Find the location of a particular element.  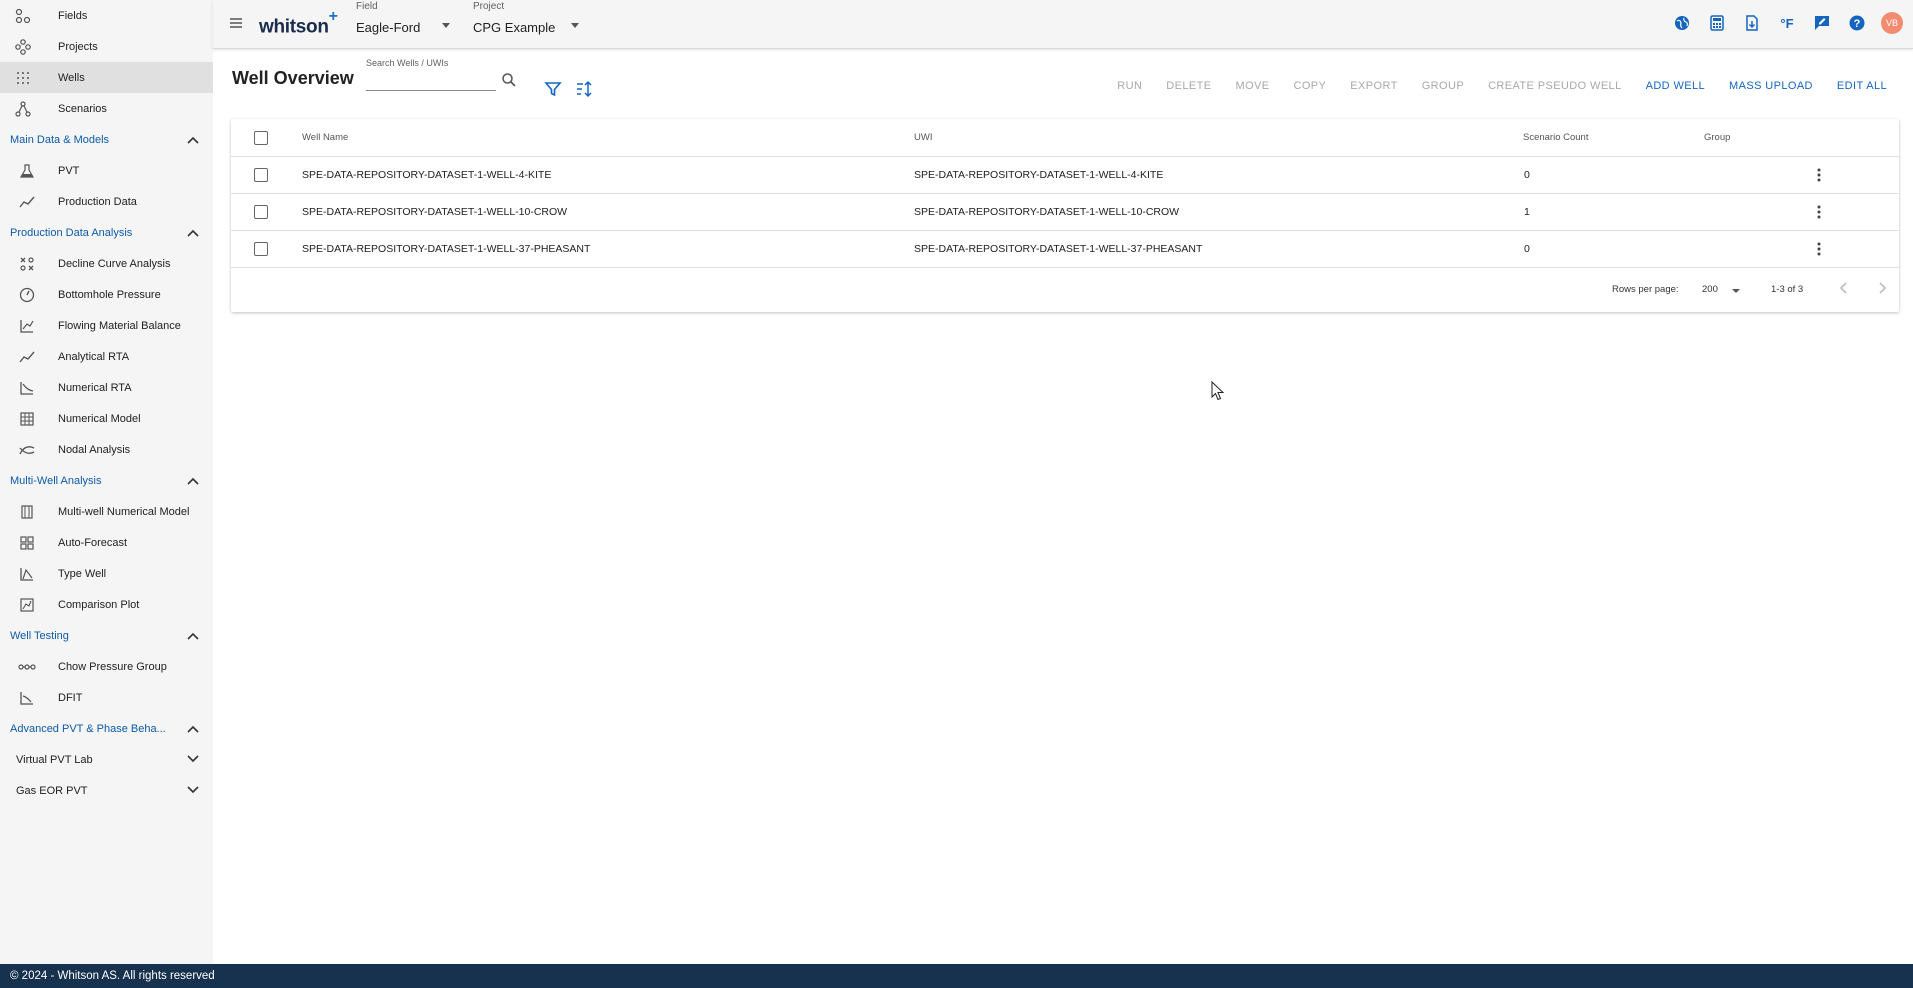

sidebar-item-flowing-material-balance: Flowing Material Balance is located at coordinates (106, 325).